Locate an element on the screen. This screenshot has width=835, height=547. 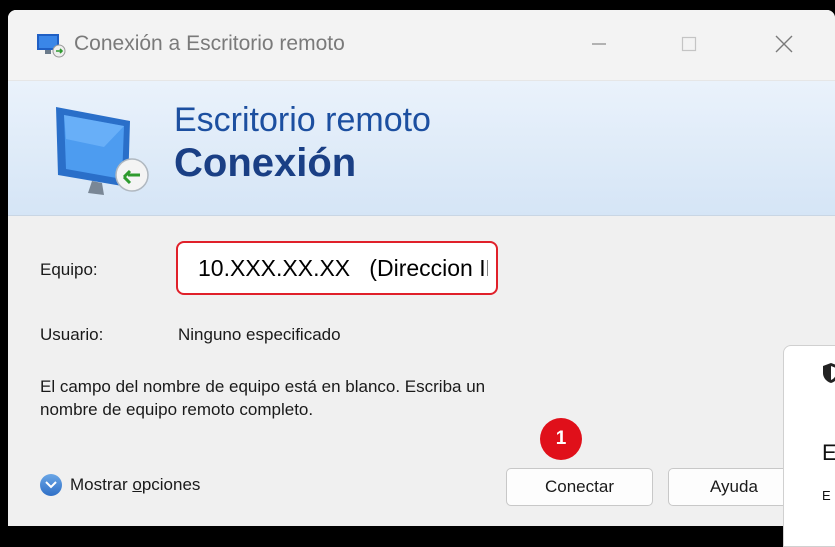
close-button is located at coordinates (784, 44).